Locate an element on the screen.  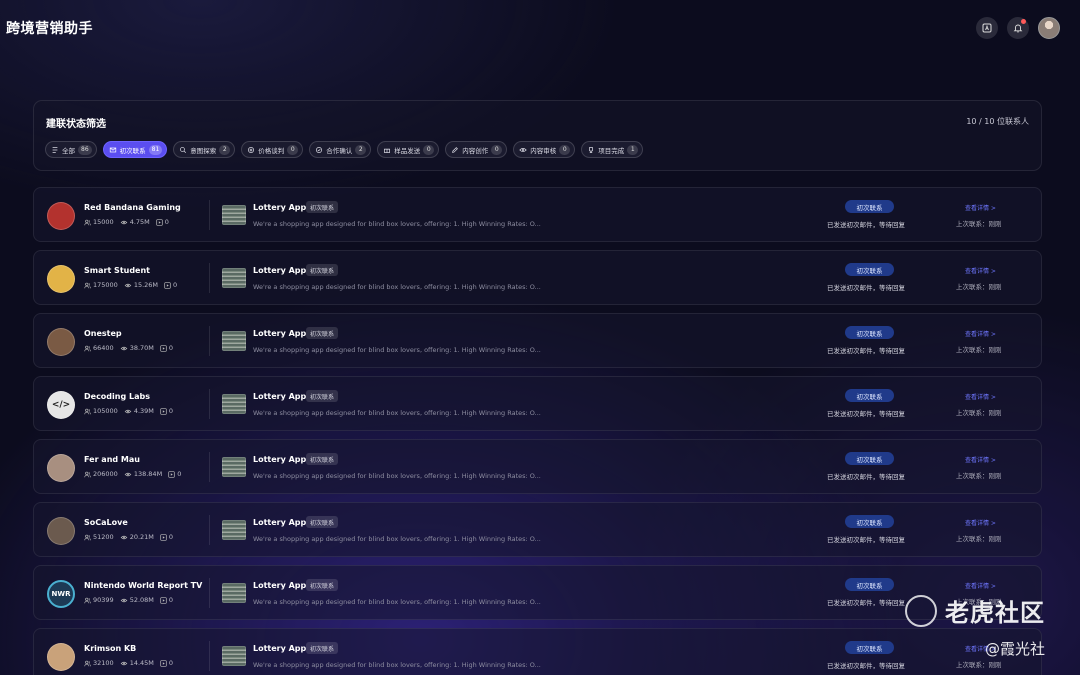
filter-chip-label: 价格谈判 is located at coordinates (271, 150).